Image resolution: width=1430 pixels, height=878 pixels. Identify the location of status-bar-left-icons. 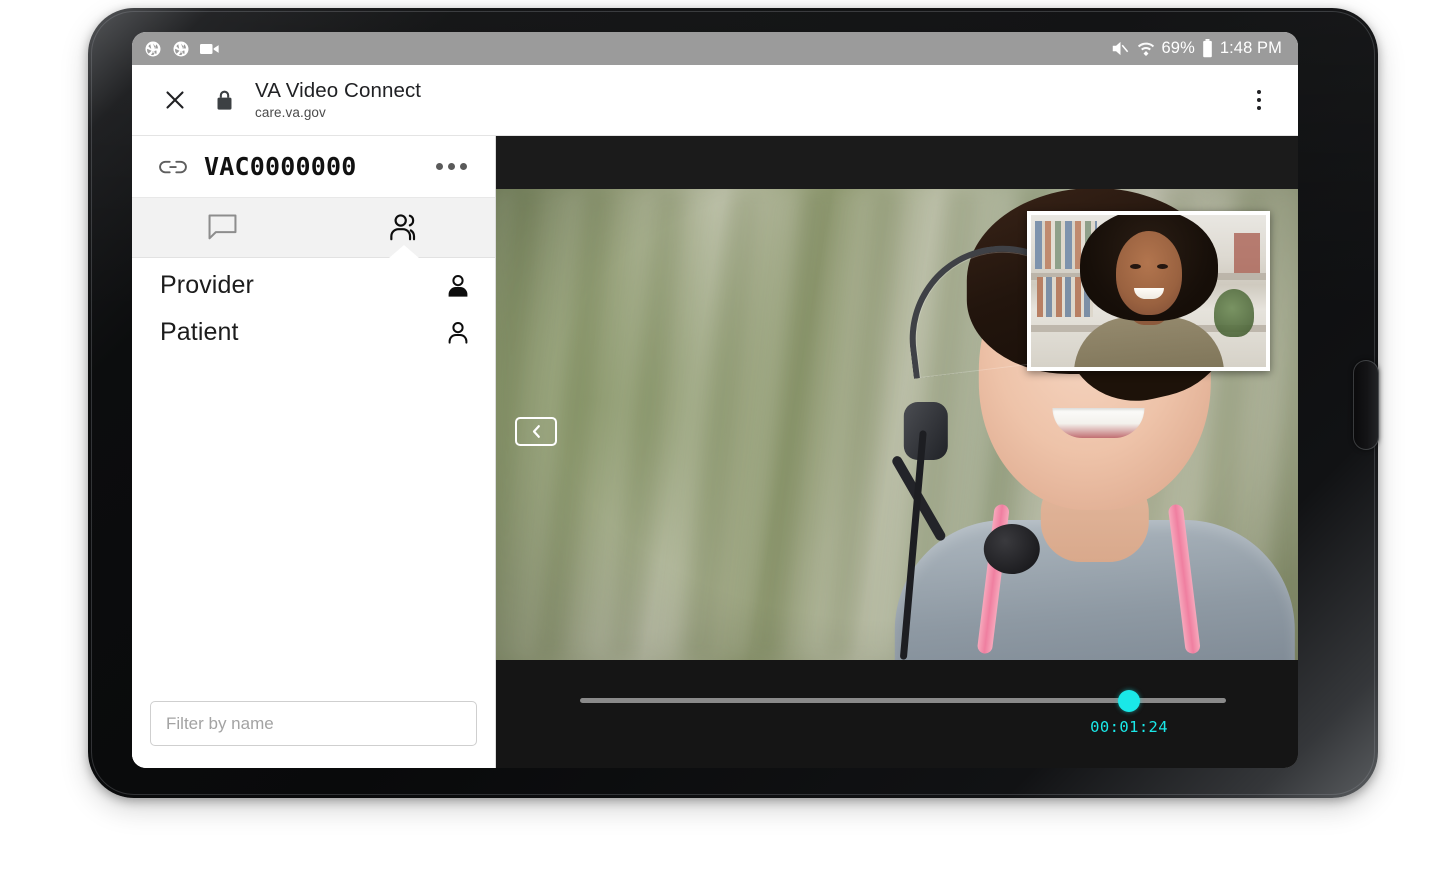
(182, 49).